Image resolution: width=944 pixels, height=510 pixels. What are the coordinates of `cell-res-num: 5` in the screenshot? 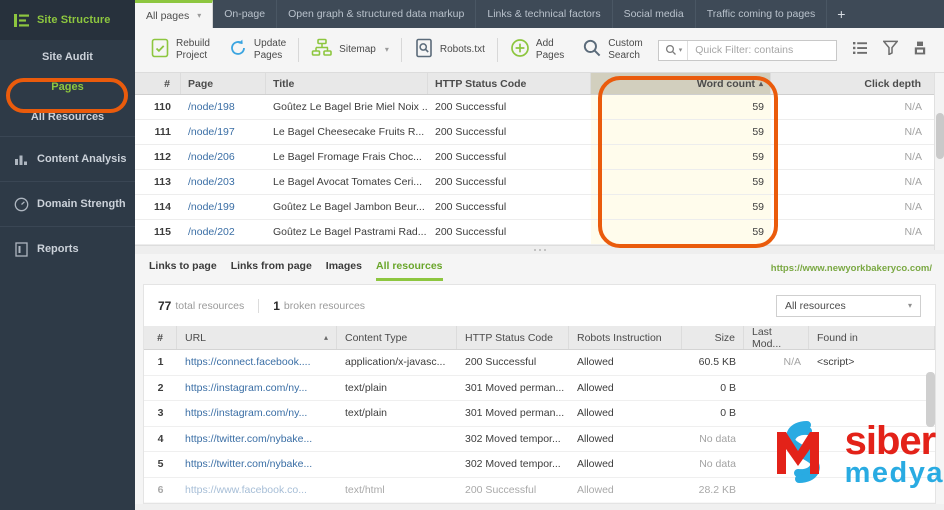 It's located at (160, 464).